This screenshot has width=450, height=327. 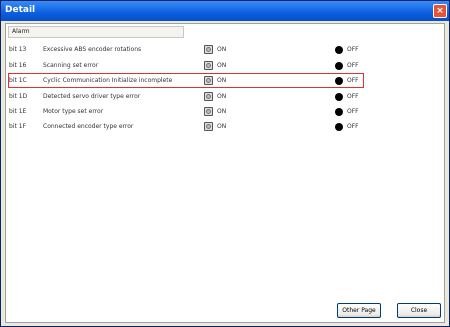 What do you see at coordinates (96, 32) in the screenshot?
I see `alarm-column-header: Alarm` at bounding box center [96, 32].